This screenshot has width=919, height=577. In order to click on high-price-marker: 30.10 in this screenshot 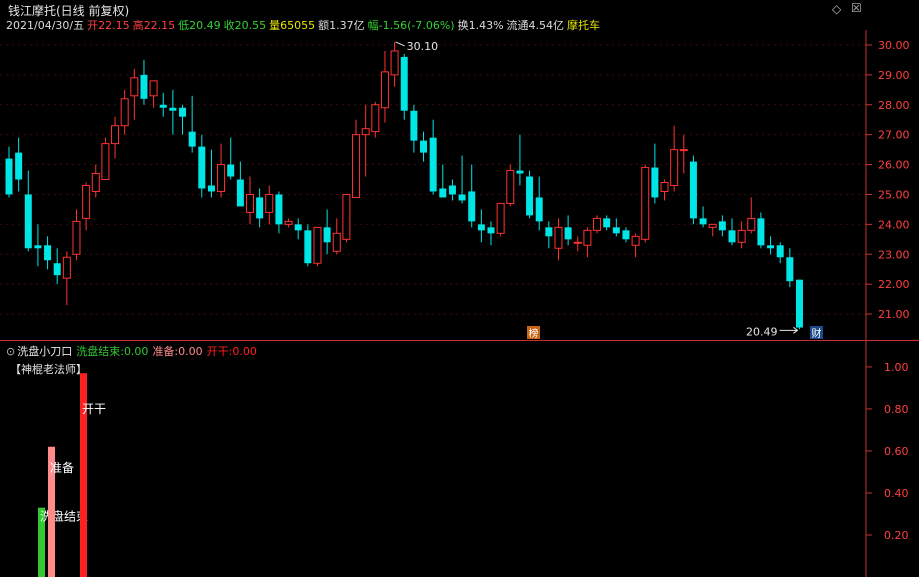, I will do `click(423, 46)`.